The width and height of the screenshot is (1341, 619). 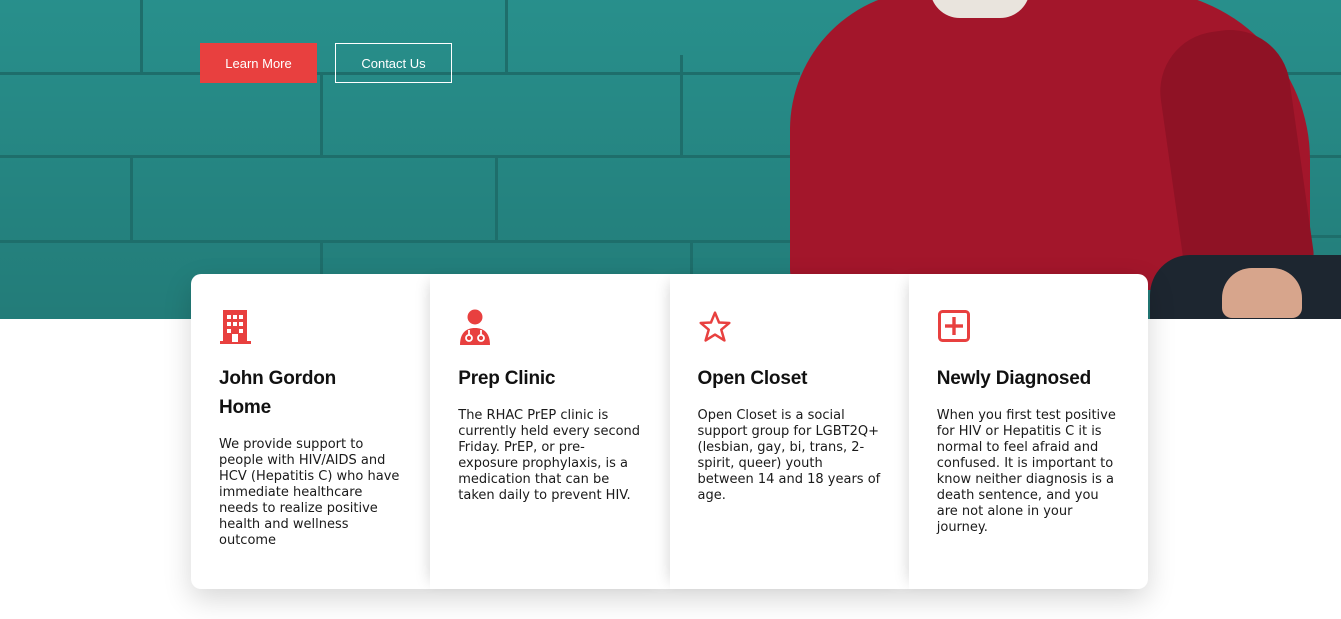 What do you see at coordinates (258, 63) in the screenshot?
I see `learn-more-button: Learn More` at bounding box center [258, 63].